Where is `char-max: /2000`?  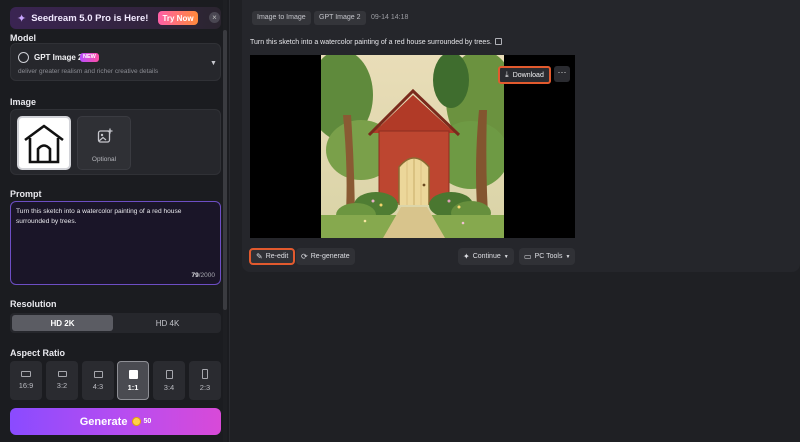 char-max: /2000 is located at coordinates (206, 275).